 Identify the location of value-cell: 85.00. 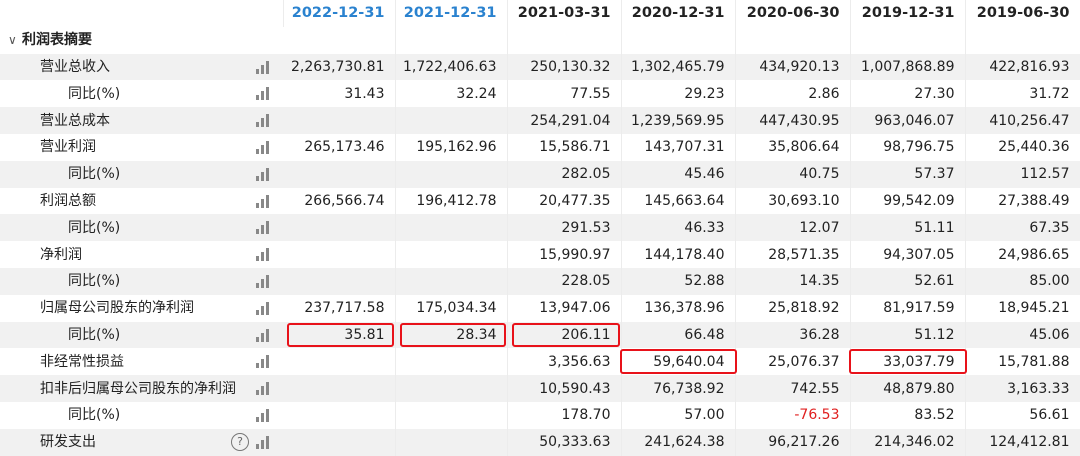
(1022, 281).